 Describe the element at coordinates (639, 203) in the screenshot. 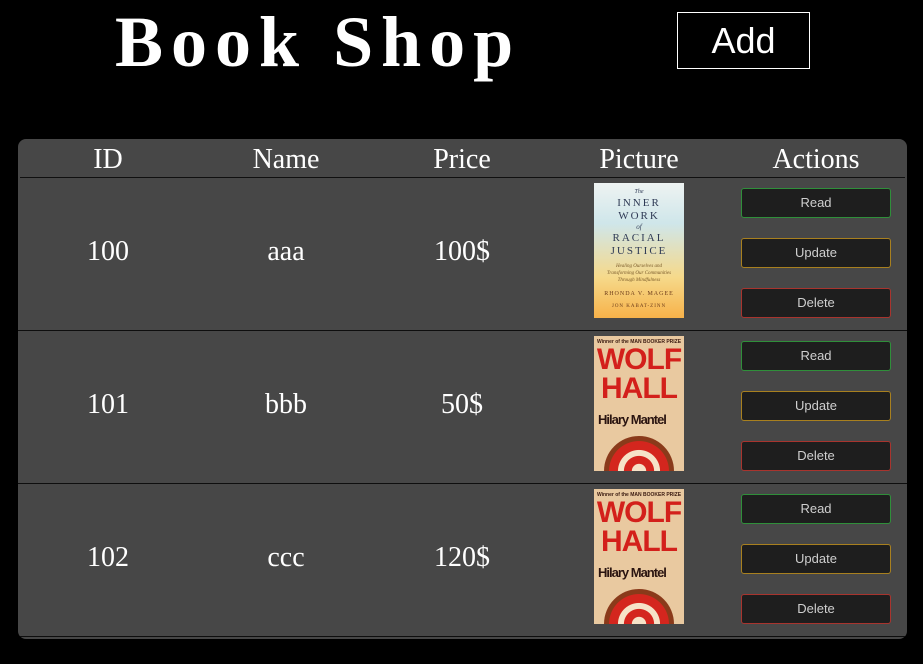

I see `cover-title-line: INNER` at that location.